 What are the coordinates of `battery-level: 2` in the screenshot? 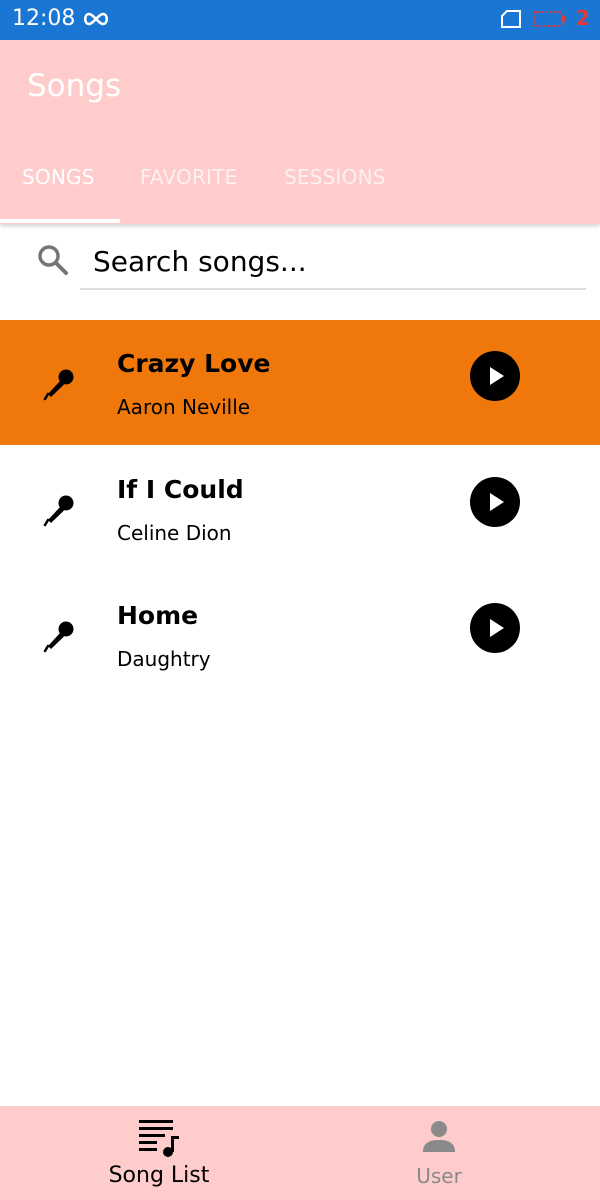 It's located at (583, 18).